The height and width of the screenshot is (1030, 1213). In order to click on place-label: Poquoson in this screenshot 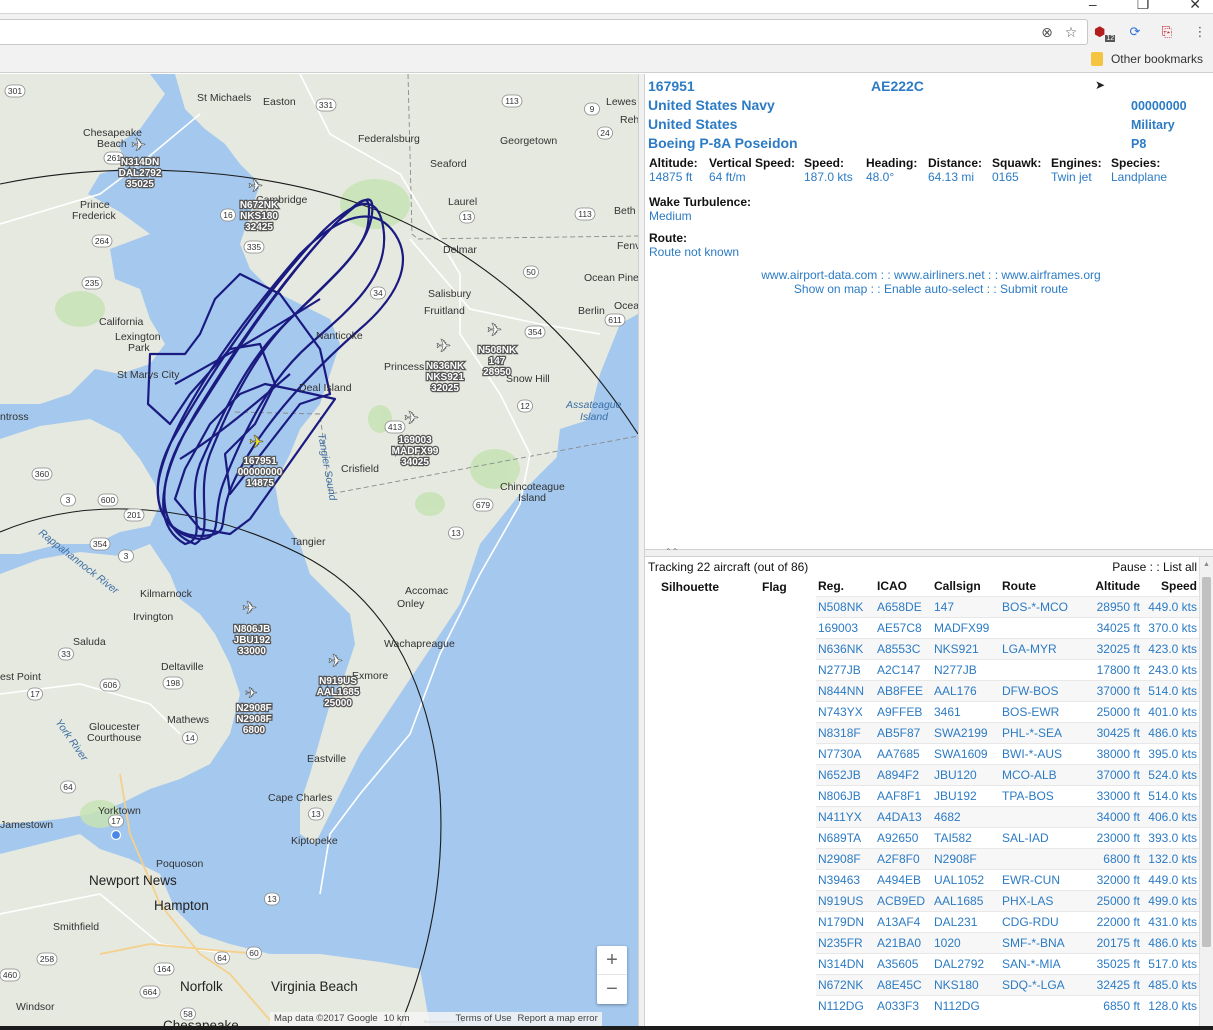, I will do `click(179, 864)`.